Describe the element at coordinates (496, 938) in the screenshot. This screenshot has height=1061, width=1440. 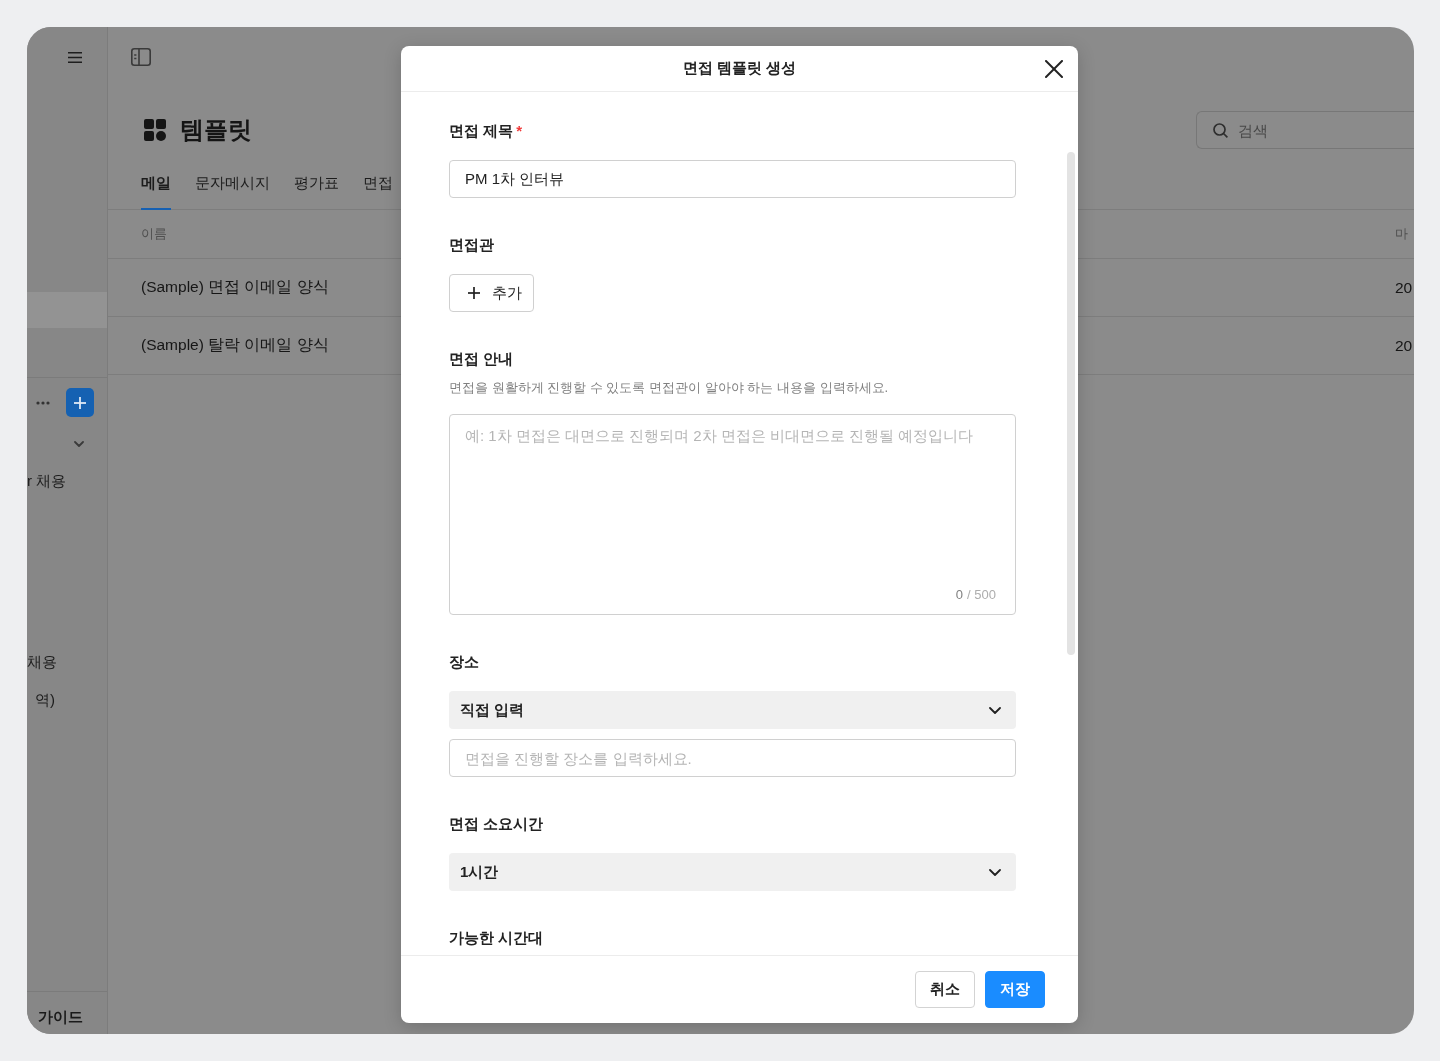
I see `field-label: 가능한 시간대` at that location.